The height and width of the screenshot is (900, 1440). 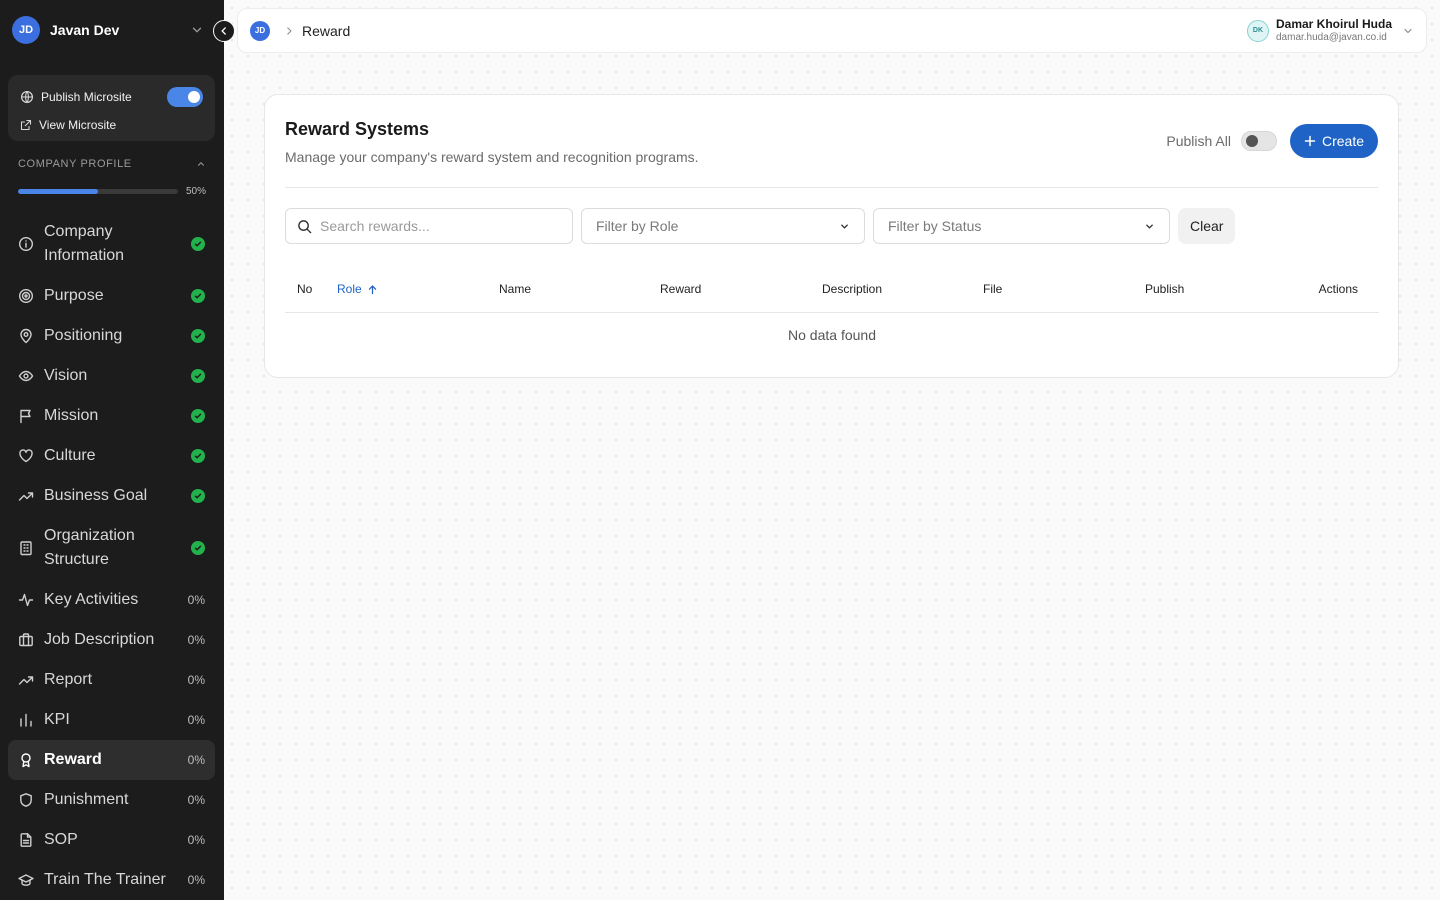 What do you see at coordinates (723, 226) in the screenshot?
I see `filter-role-select: Filter by Role` at bounding box center [723, 226].